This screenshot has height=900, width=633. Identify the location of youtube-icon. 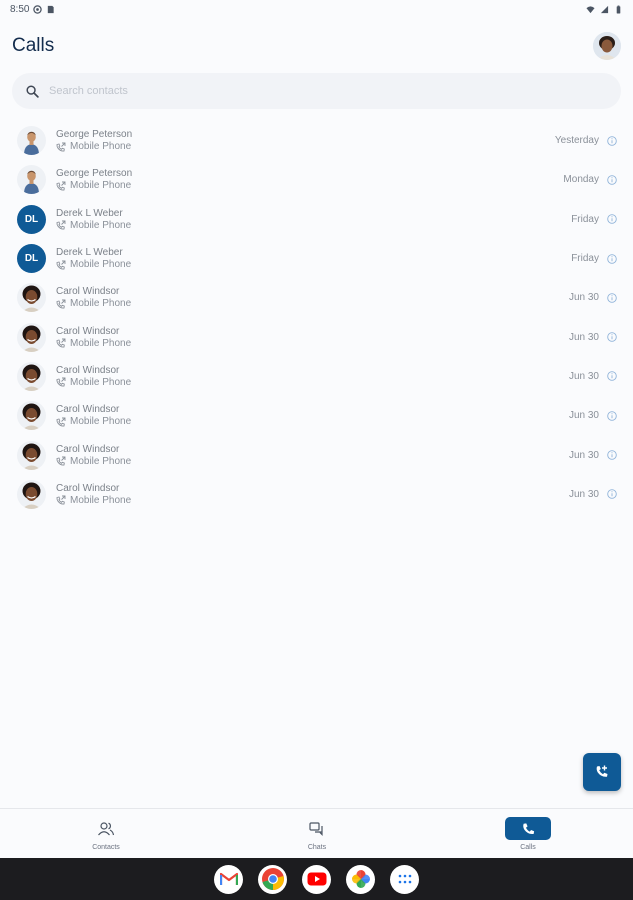
(316, 879).